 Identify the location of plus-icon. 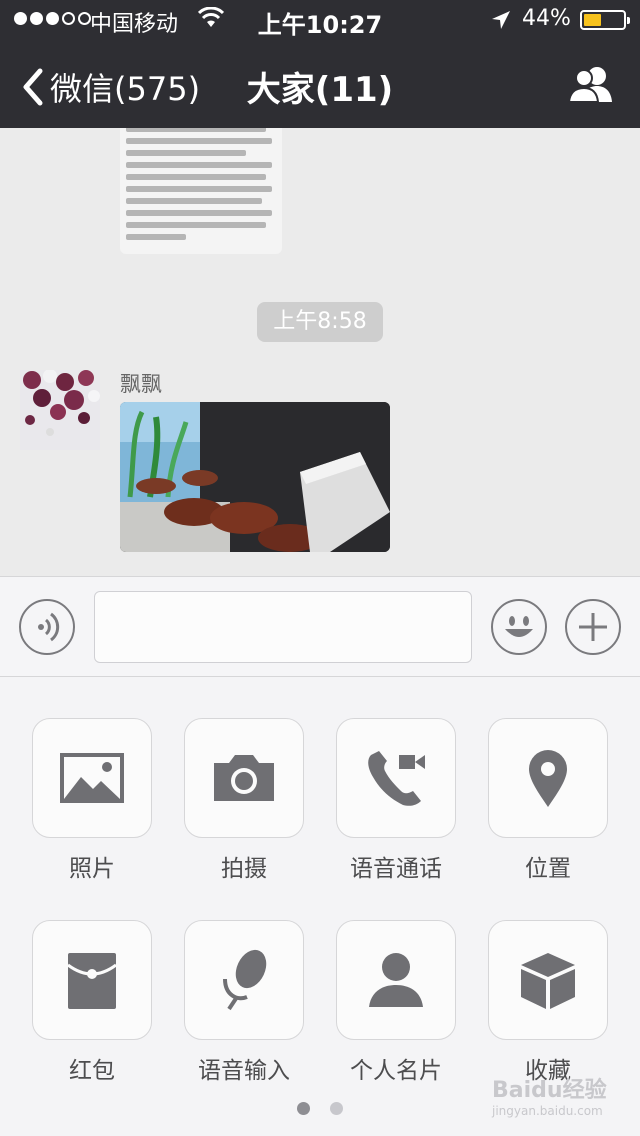
(593, 627).